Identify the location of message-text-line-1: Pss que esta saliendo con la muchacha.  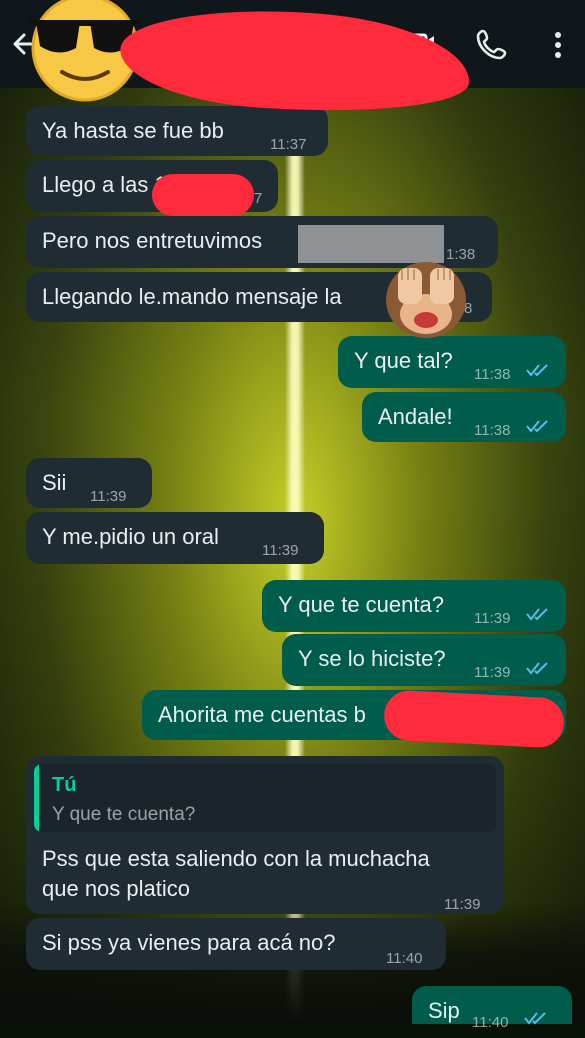
(236, 858).